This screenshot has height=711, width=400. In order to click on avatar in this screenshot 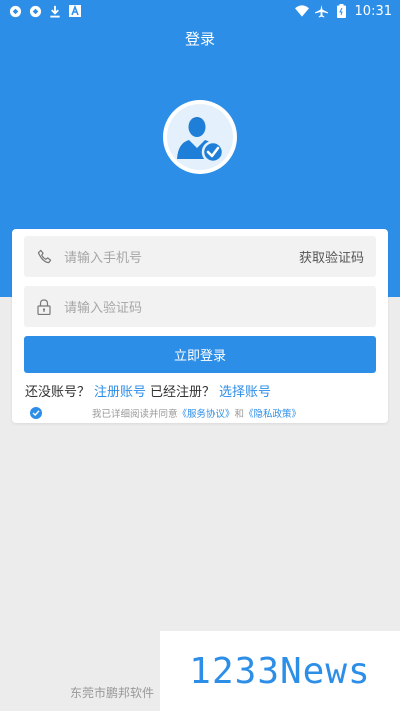, I will do `click(200, 137)`.